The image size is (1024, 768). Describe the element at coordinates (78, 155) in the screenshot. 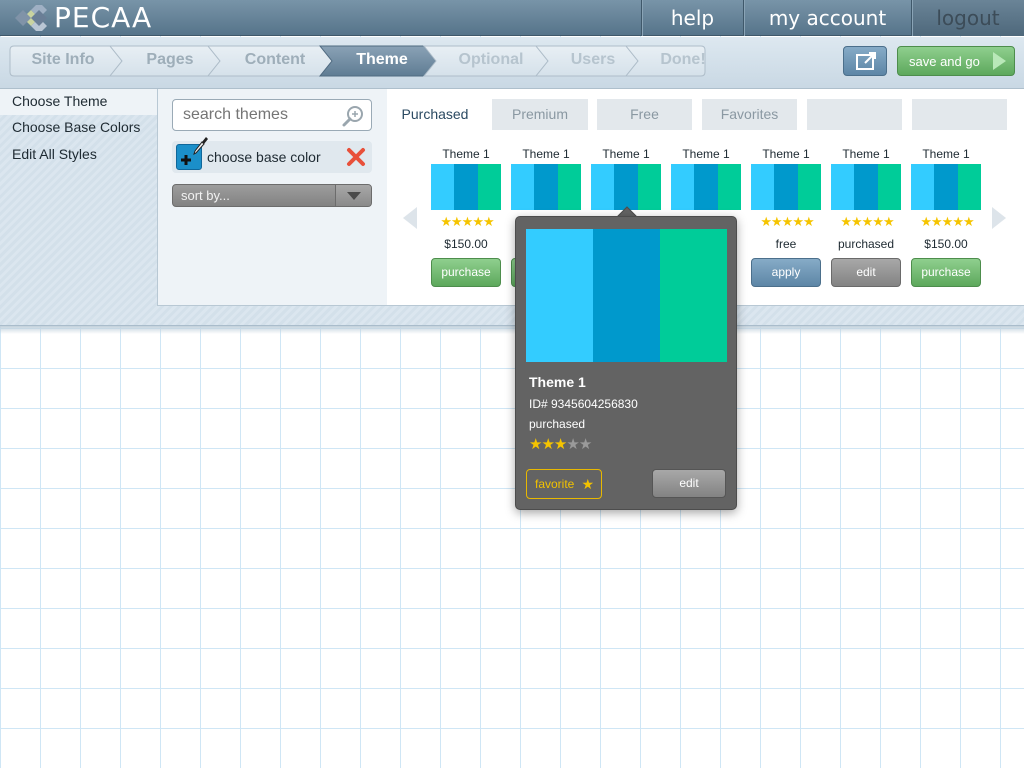

I see `menu-edit-all-styles: Edit All Styles` at that location.